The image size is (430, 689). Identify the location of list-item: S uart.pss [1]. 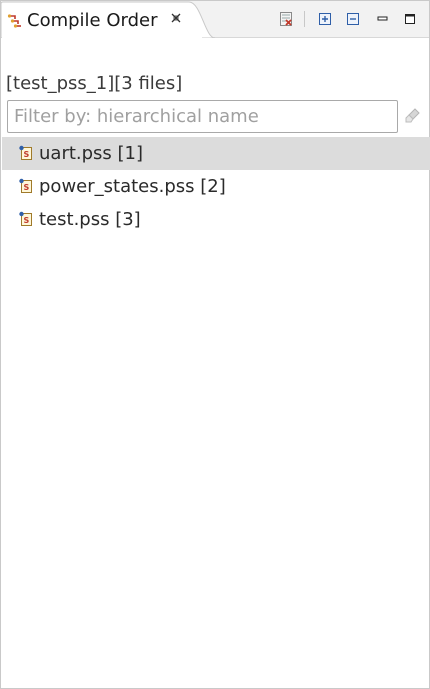
(216, 153).